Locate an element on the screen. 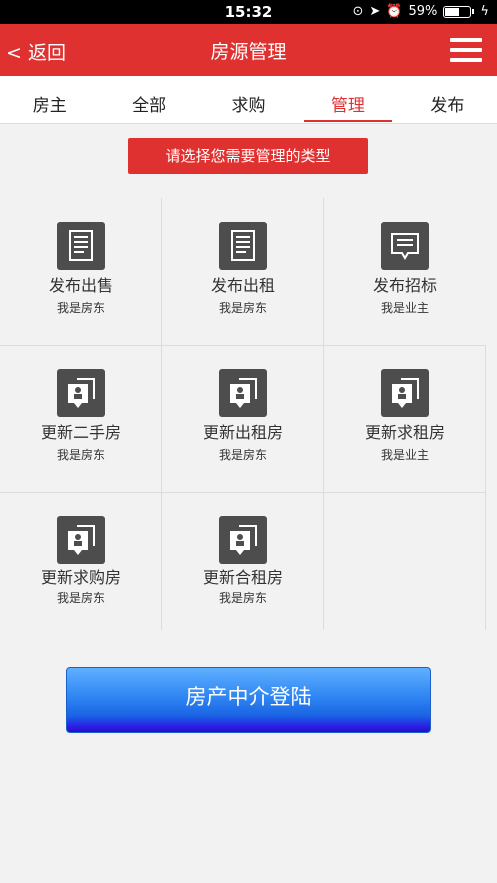 Image resolution: width=497 pixels, height=883 pixels. nav-bar: < 返回 房源管理 is located at coordinates (248, 50).